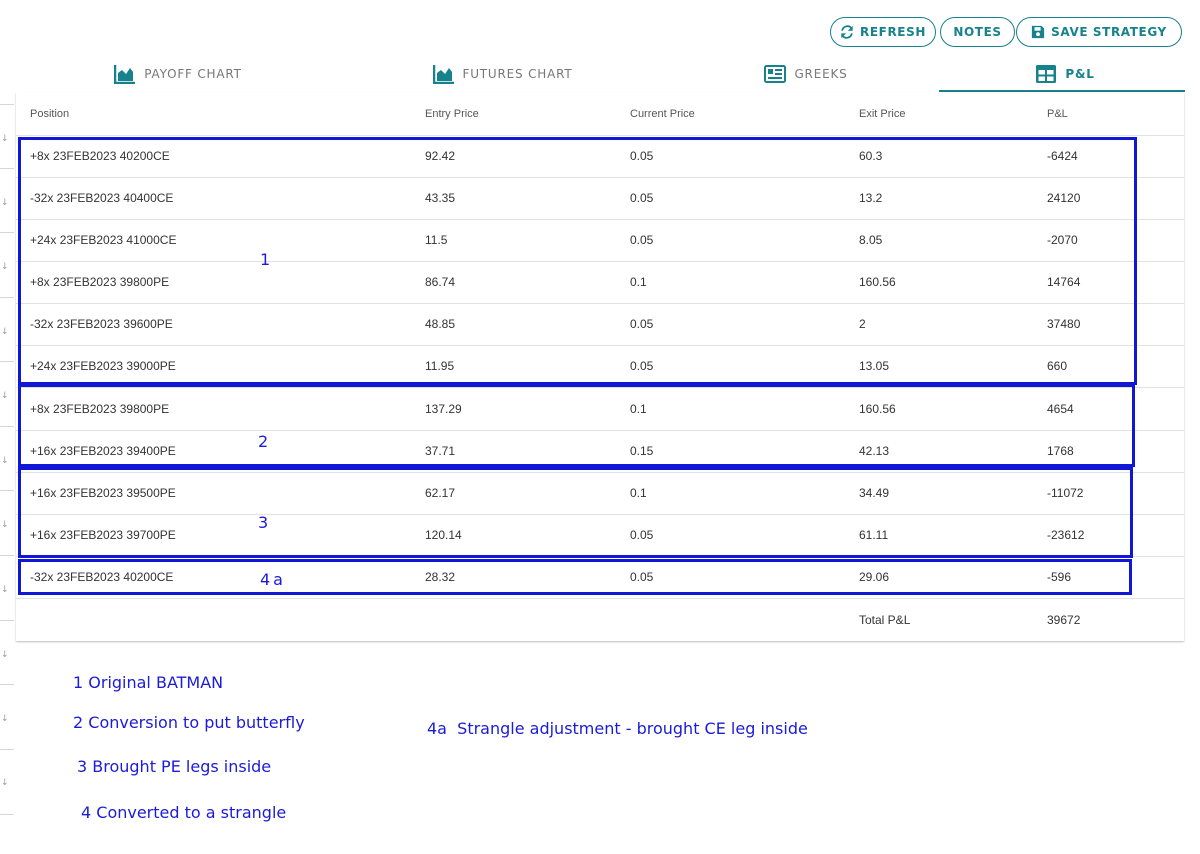 The image size is (1200, 854). I want to click on column-header-position: Position, so click(50, 113).